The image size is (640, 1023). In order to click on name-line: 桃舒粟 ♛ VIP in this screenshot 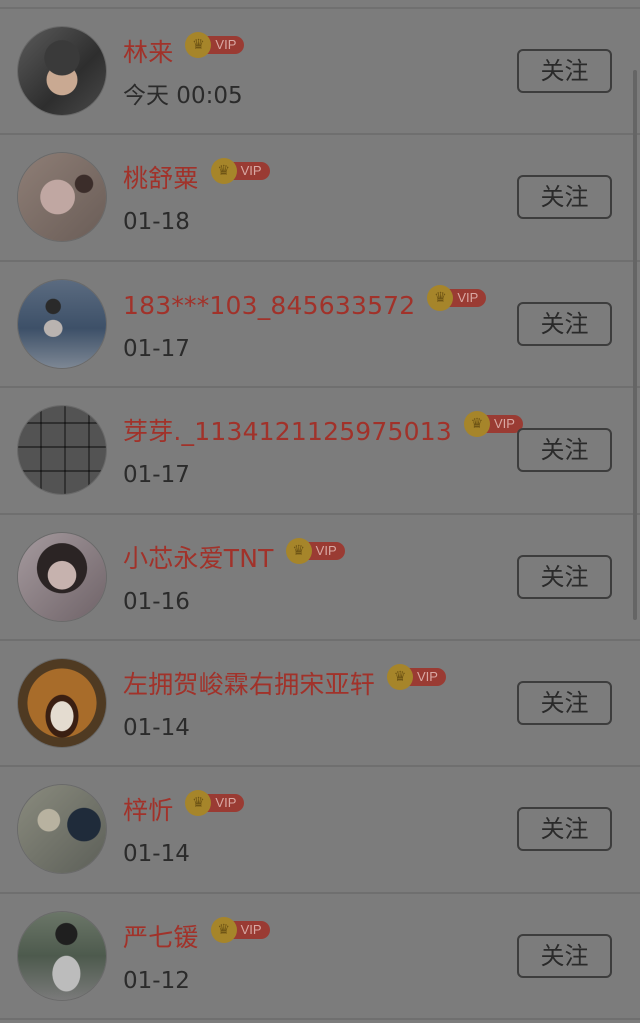, I will do `click(331, 177)`.